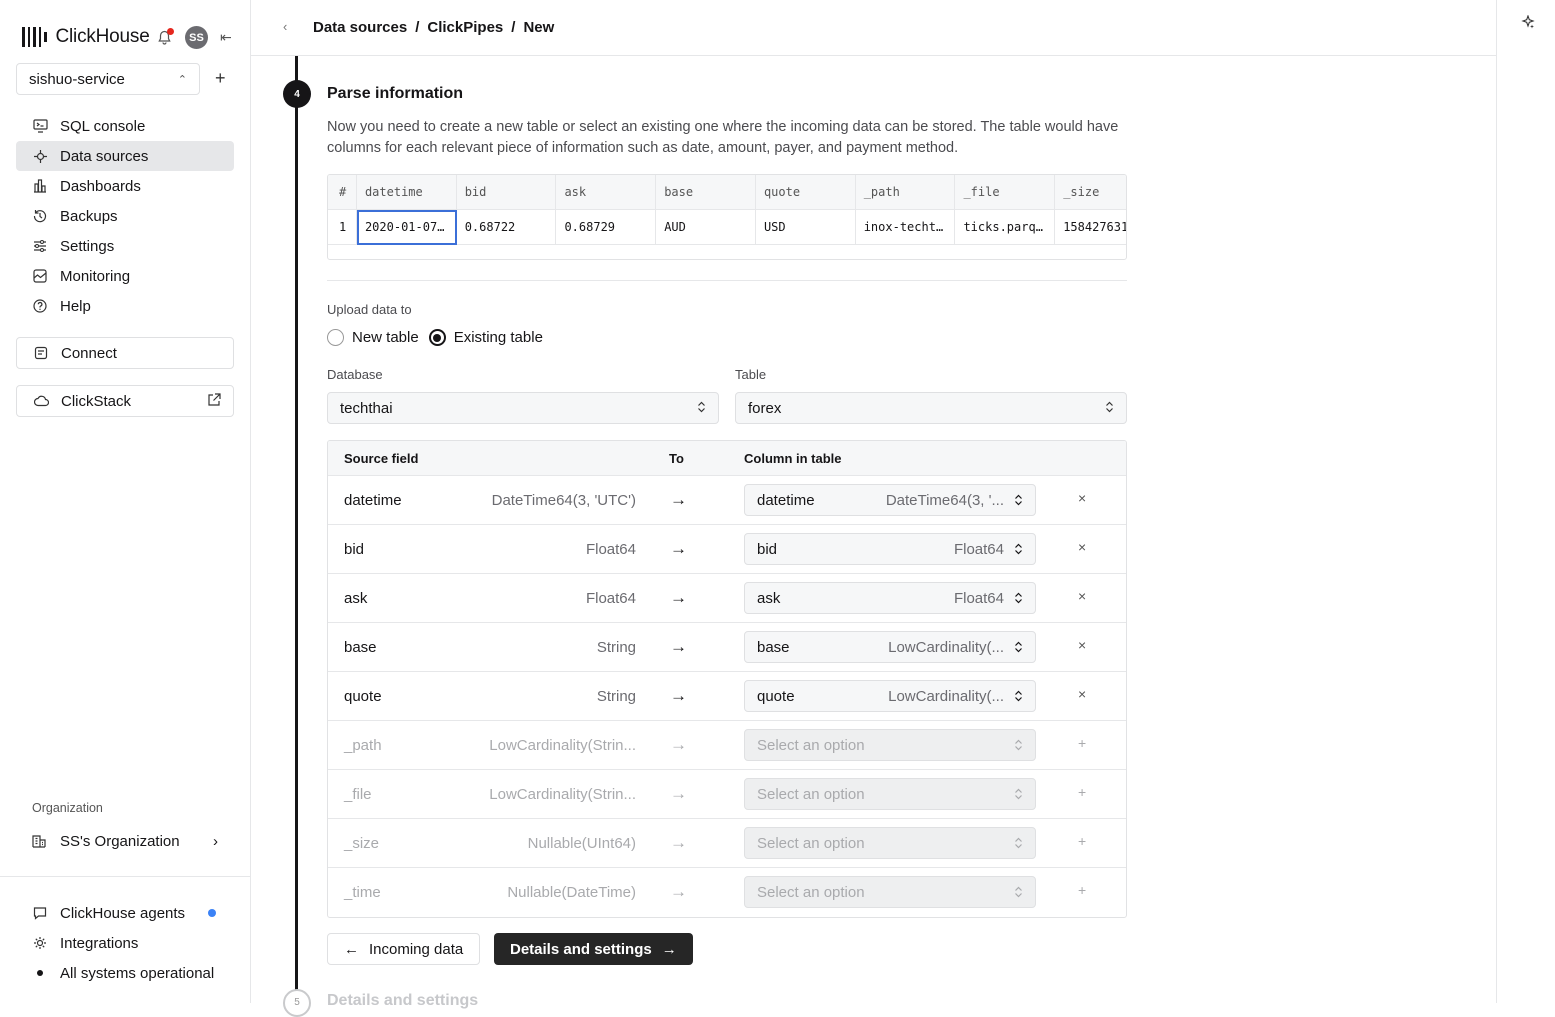 The image size is (1555, 1017). I want to click on source-field-name: _file, so click(358, 794).